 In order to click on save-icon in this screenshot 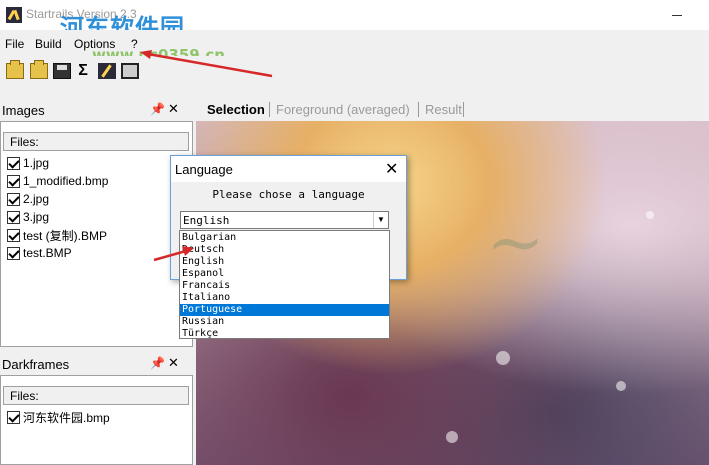, I will do `click(62, 71)`.